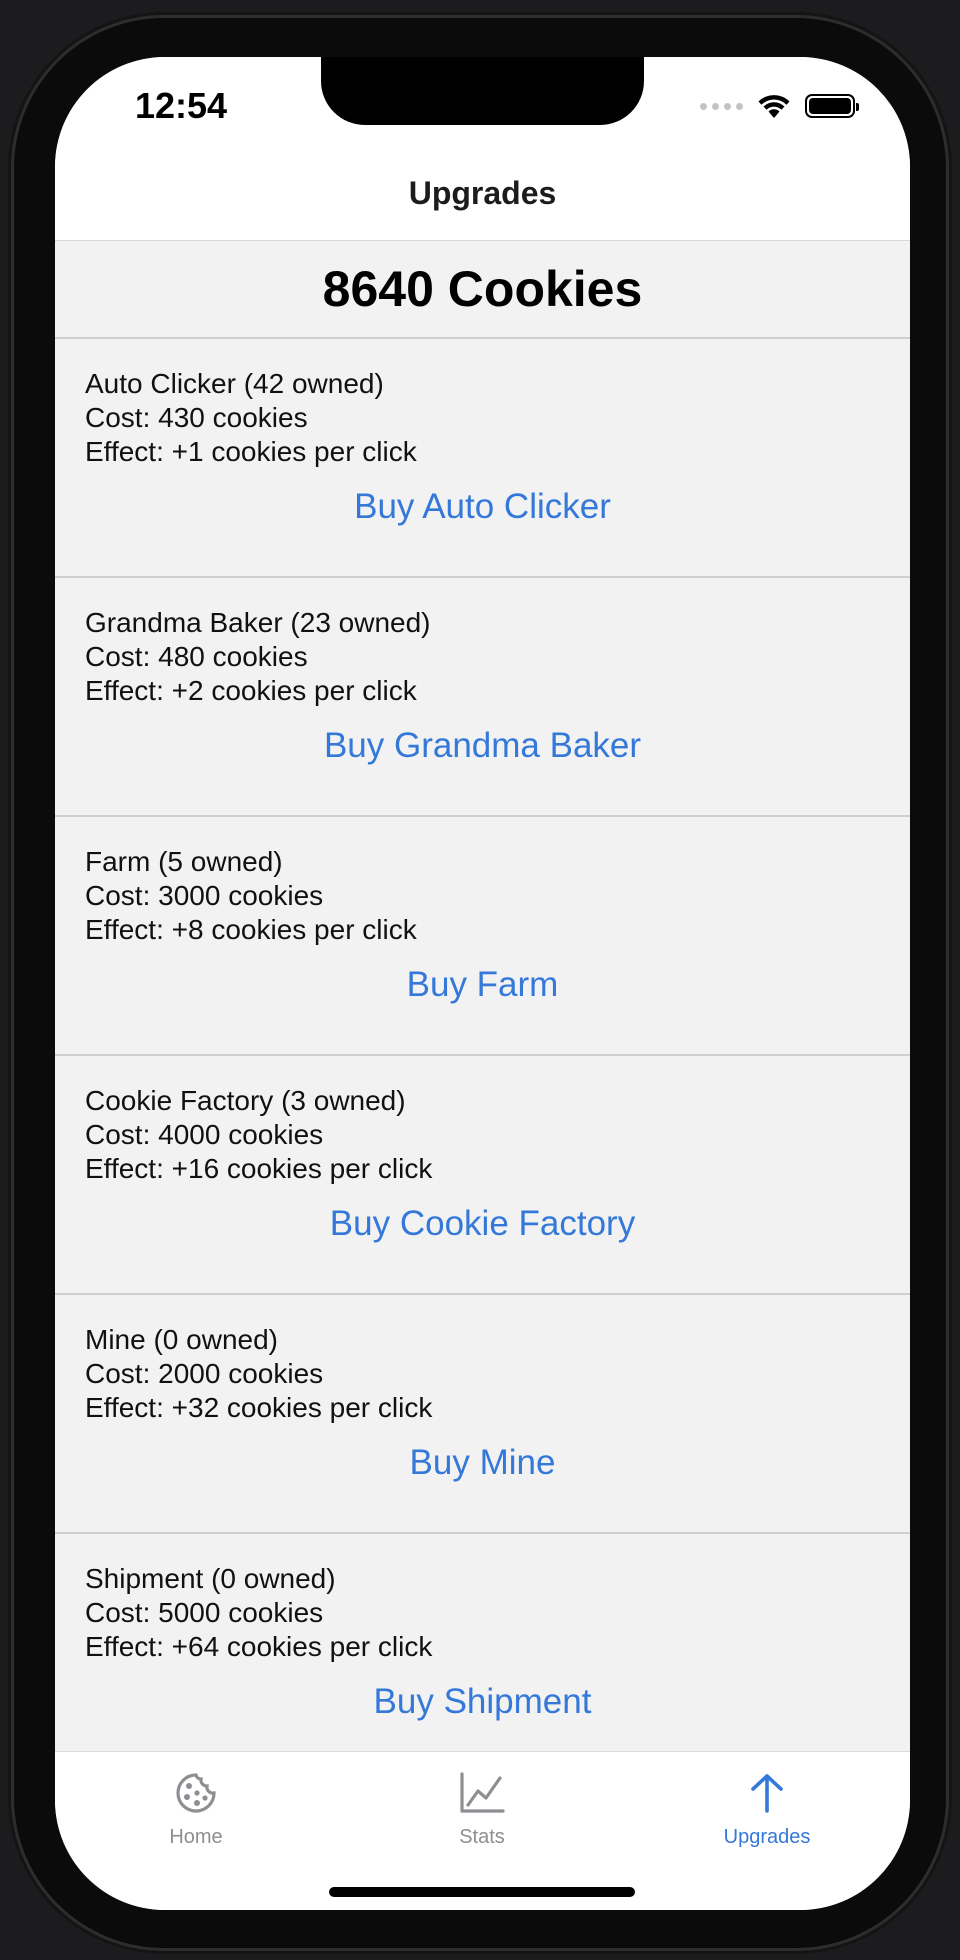 This screenshot has height=1960, width=960. I want to click on battery-icon, so click(832, 106).